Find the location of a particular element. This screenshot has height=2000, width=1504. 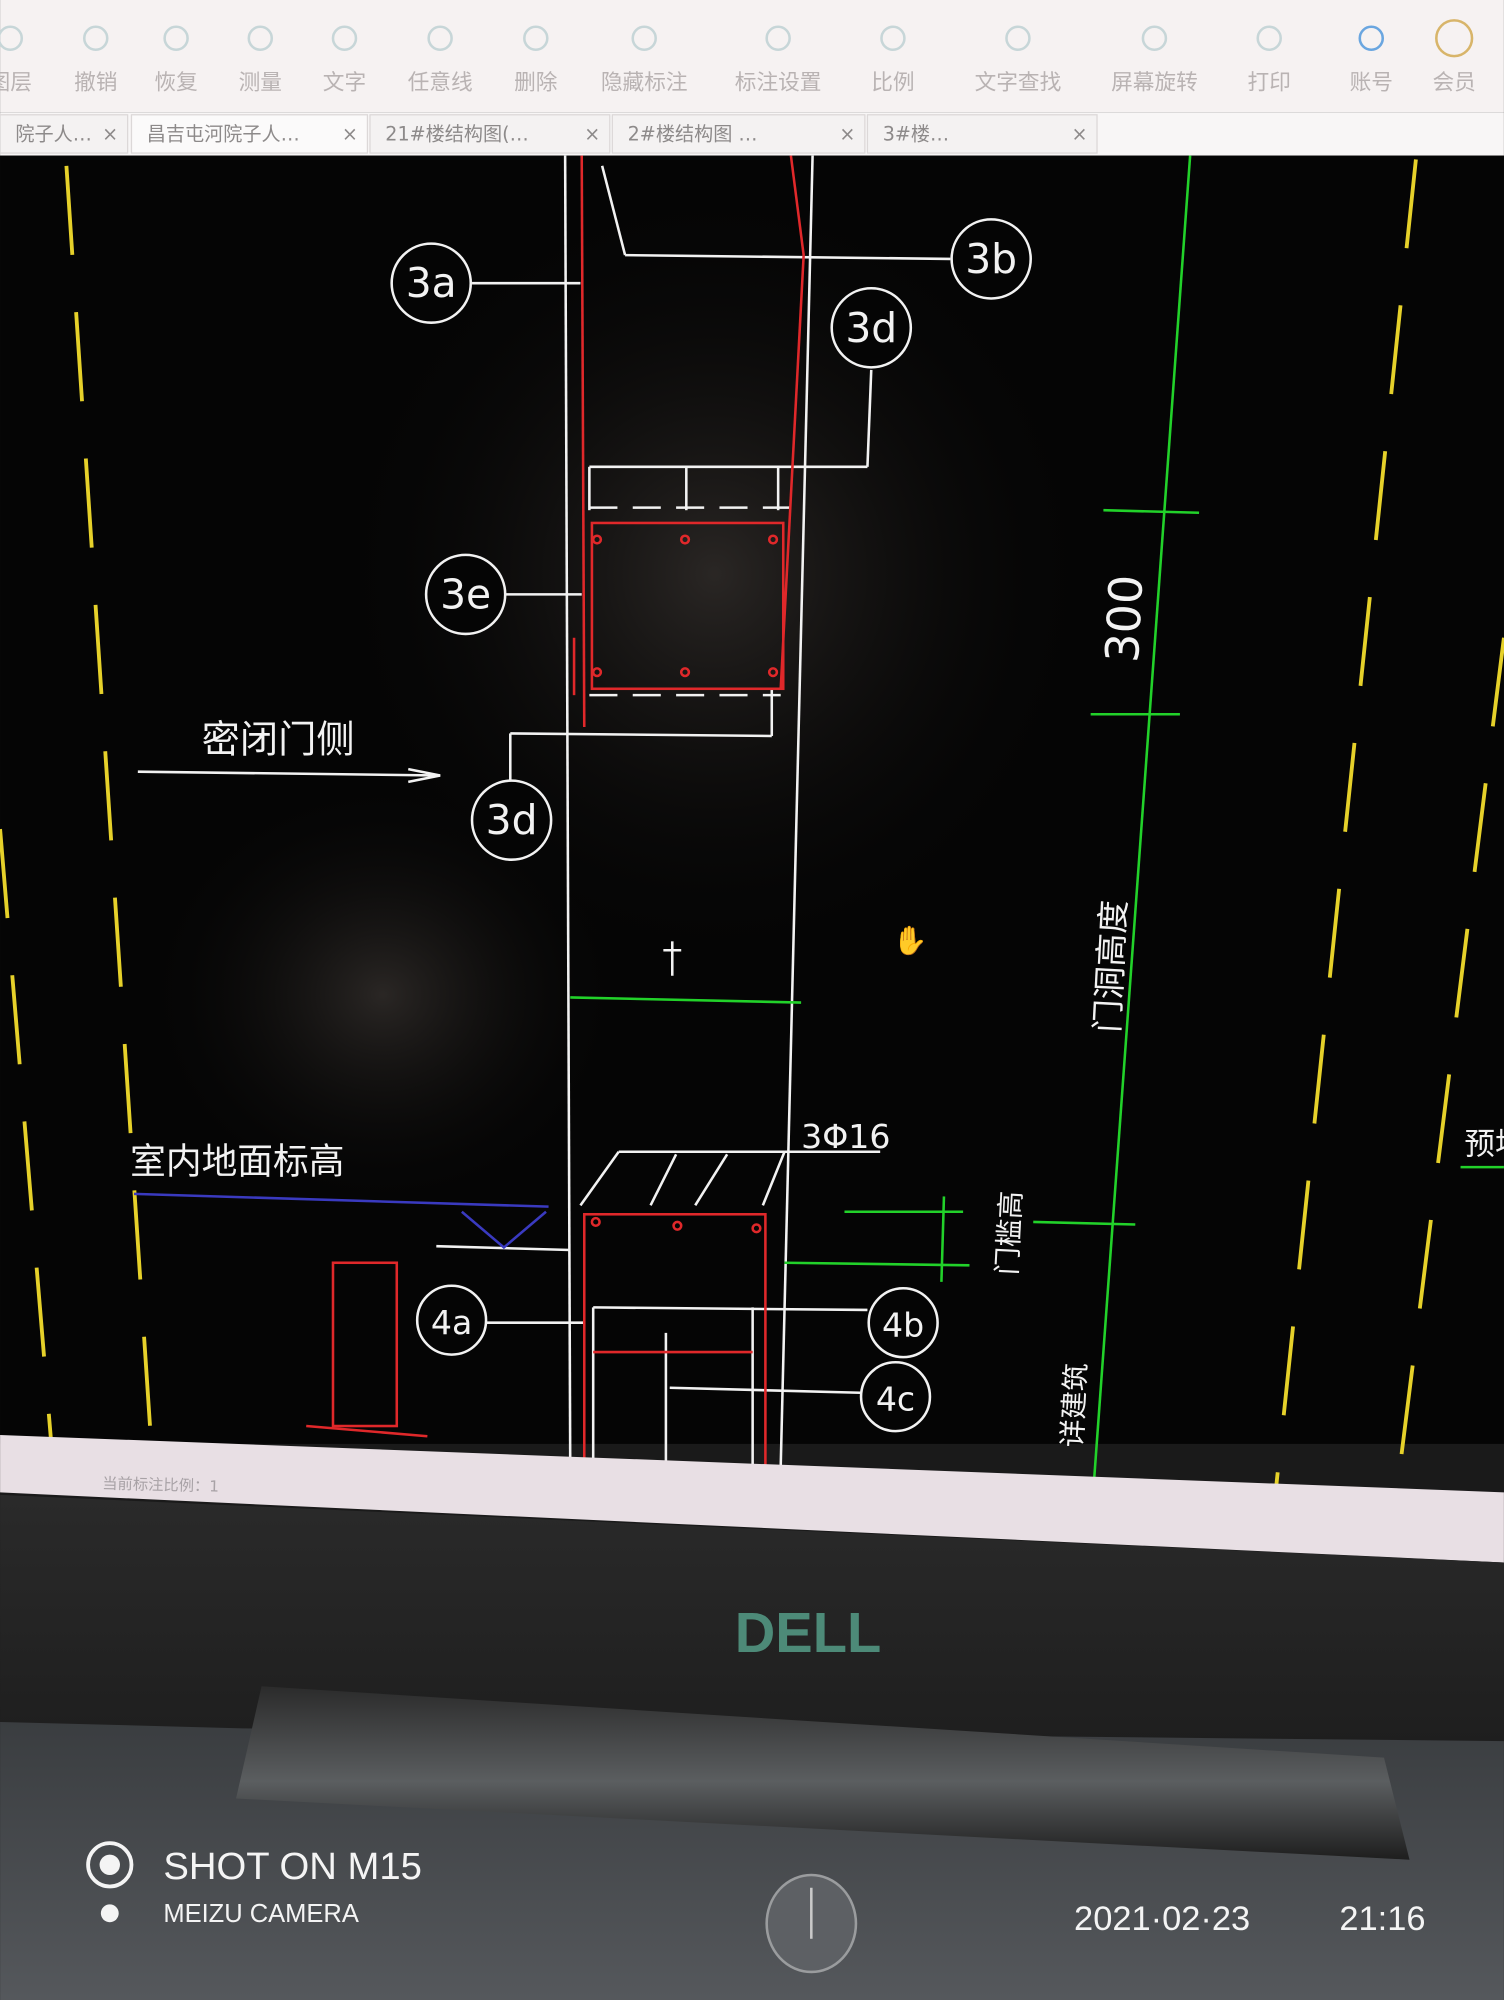

watermark-model: SHOT ON M15 is located at coordinates (292, 1866).